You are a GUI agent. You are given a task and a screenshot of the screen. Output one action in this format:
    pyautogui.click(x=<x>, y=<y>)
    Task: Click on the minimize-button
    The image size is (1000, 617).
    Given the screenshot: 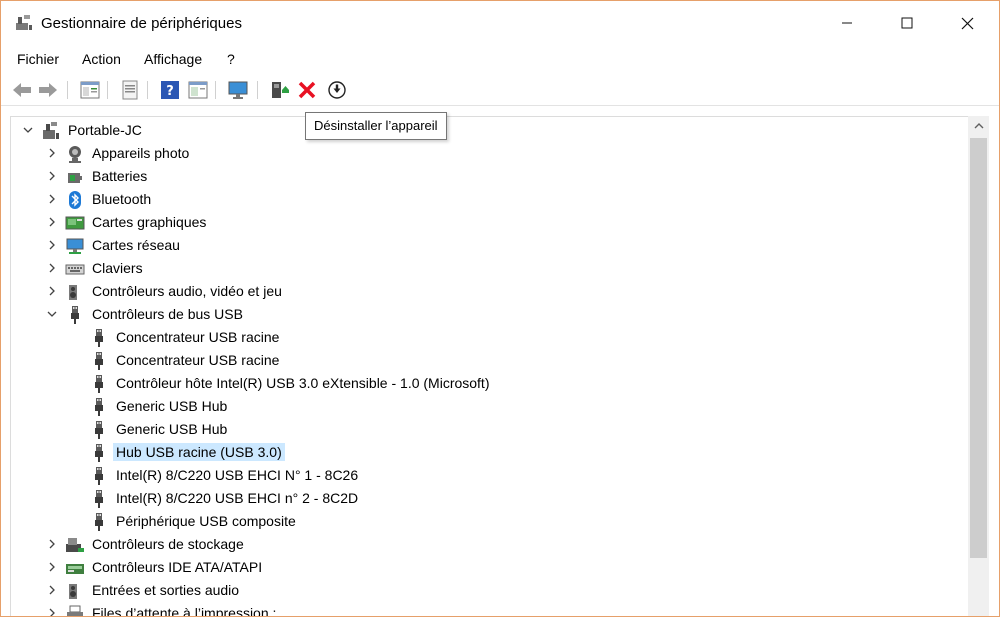 What is the action you would take?
    pyautogui.click(x=847, y=23)
    